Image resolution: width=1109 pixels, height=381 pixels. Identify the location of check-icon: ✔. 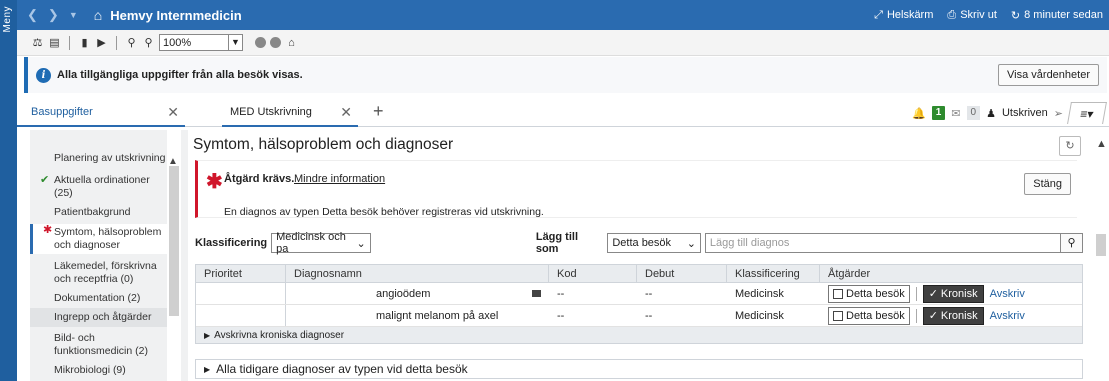
(45, 180).